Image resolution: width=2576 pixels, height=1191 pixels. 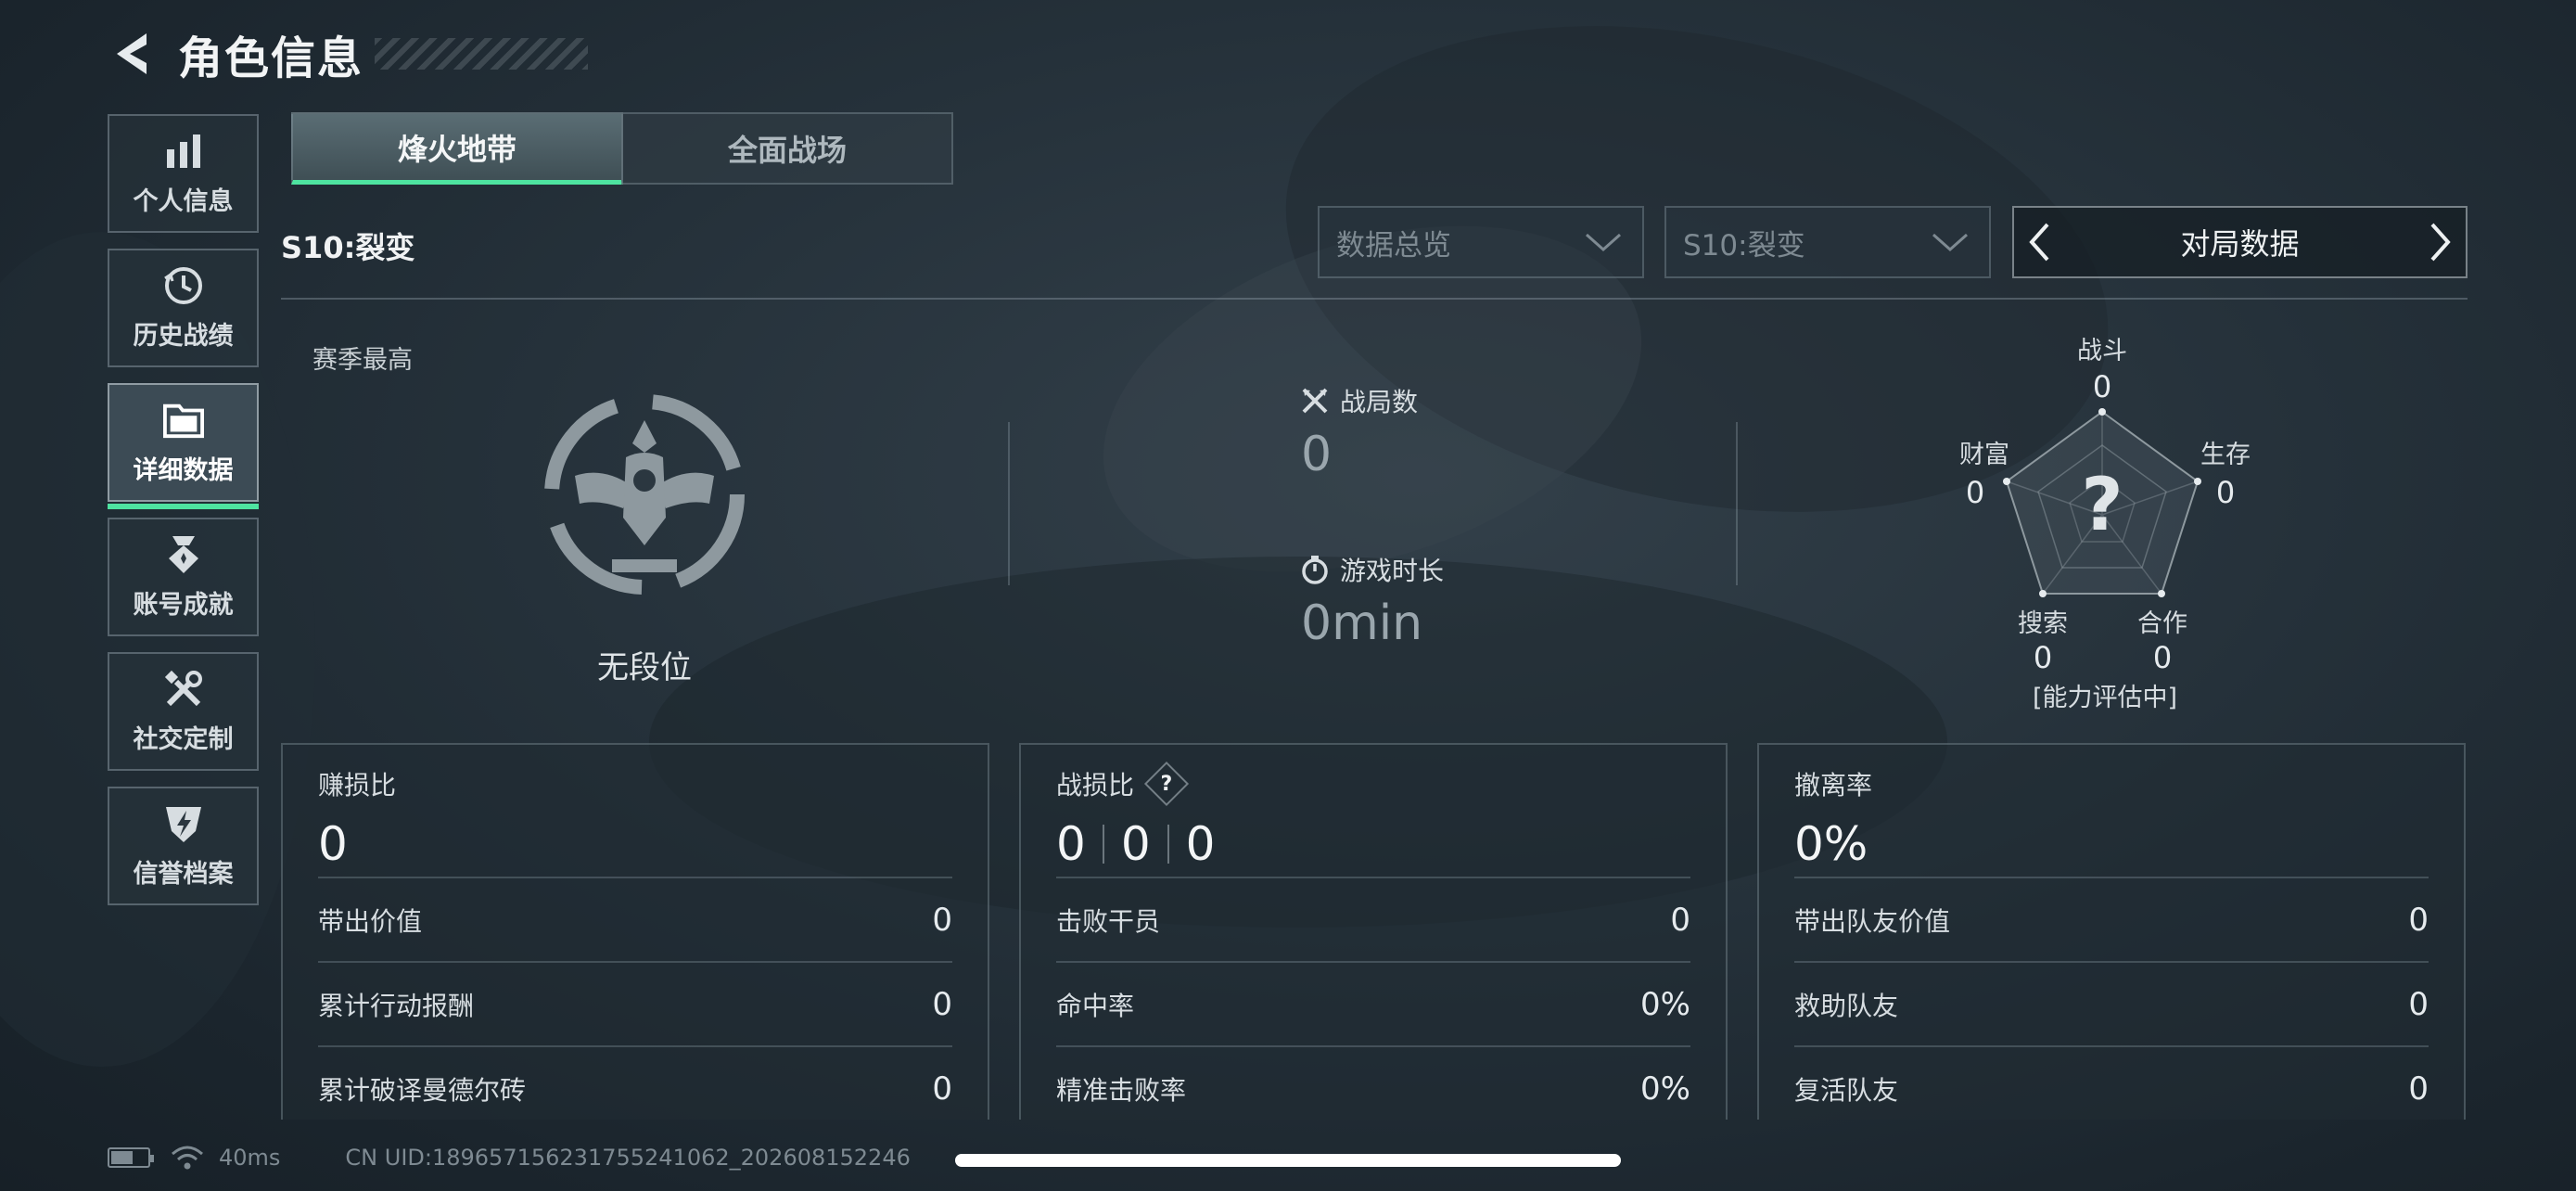 I want to click on row-label: 精准击败率, so click(x=1122, y=1090).